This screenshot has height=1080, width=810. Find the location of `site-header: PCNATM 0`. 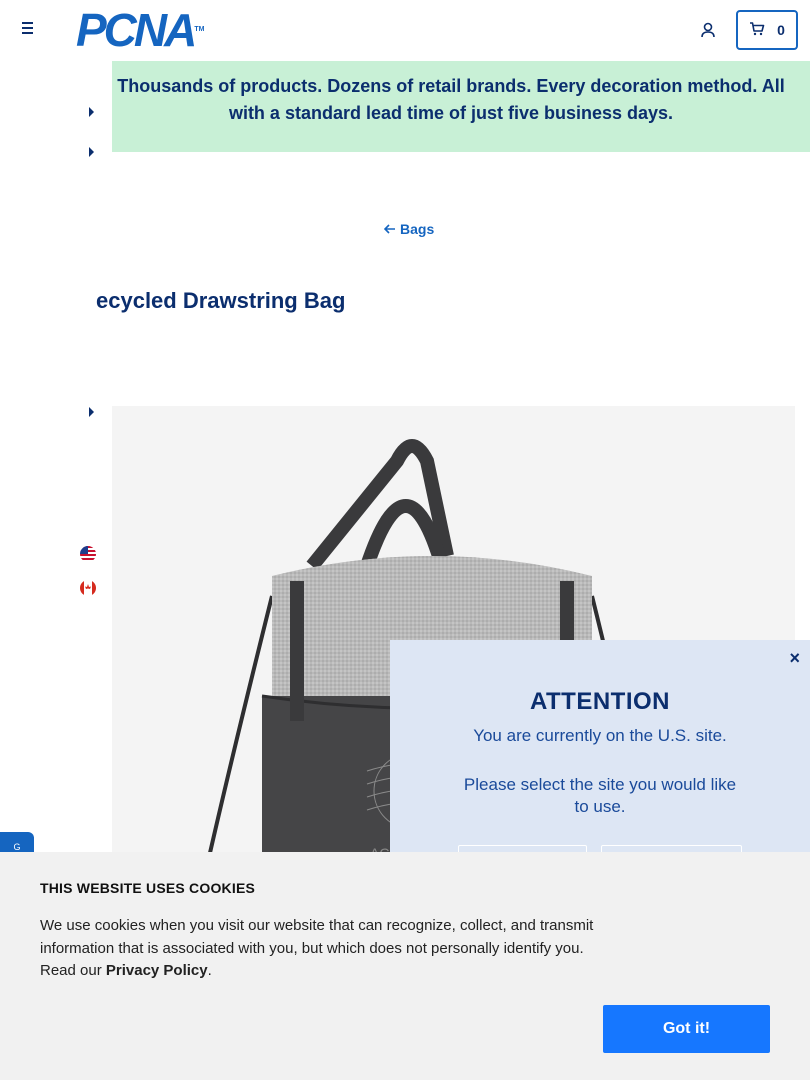

site-header: PCNATM 0 is located at coordinates (405, 30).